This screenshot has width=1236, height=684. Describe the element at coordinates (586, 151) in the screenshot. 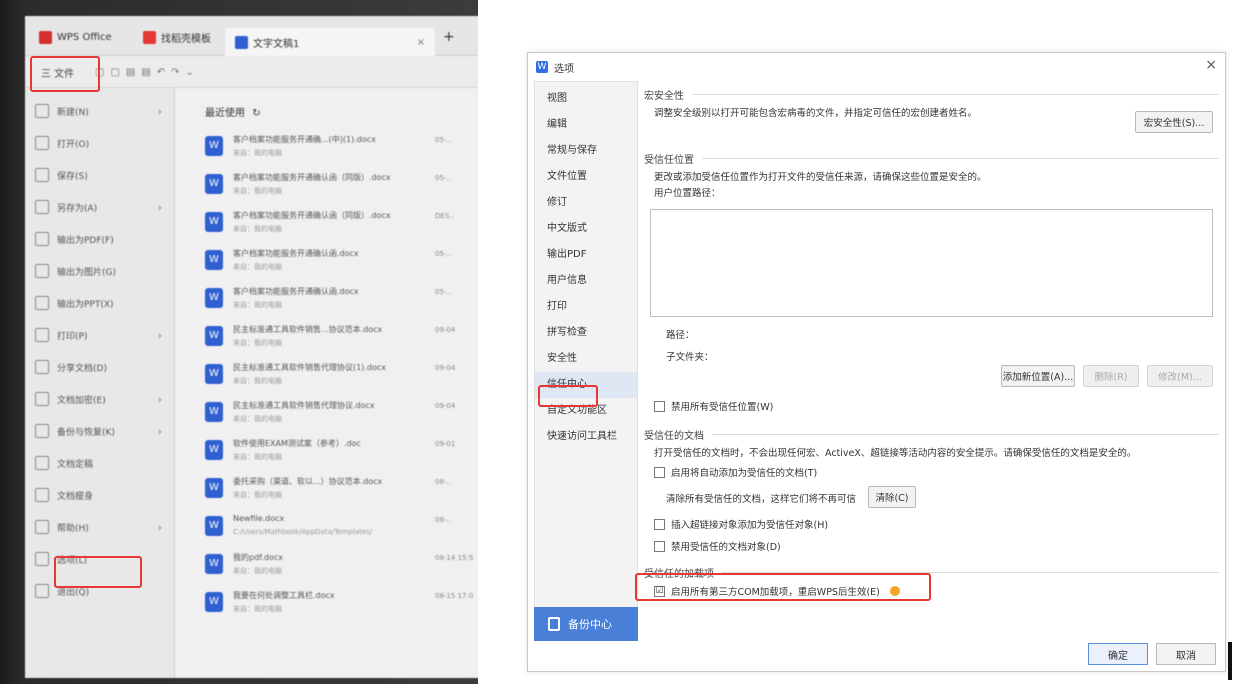

I see `options-nav-item: 常规与保存` at that location.